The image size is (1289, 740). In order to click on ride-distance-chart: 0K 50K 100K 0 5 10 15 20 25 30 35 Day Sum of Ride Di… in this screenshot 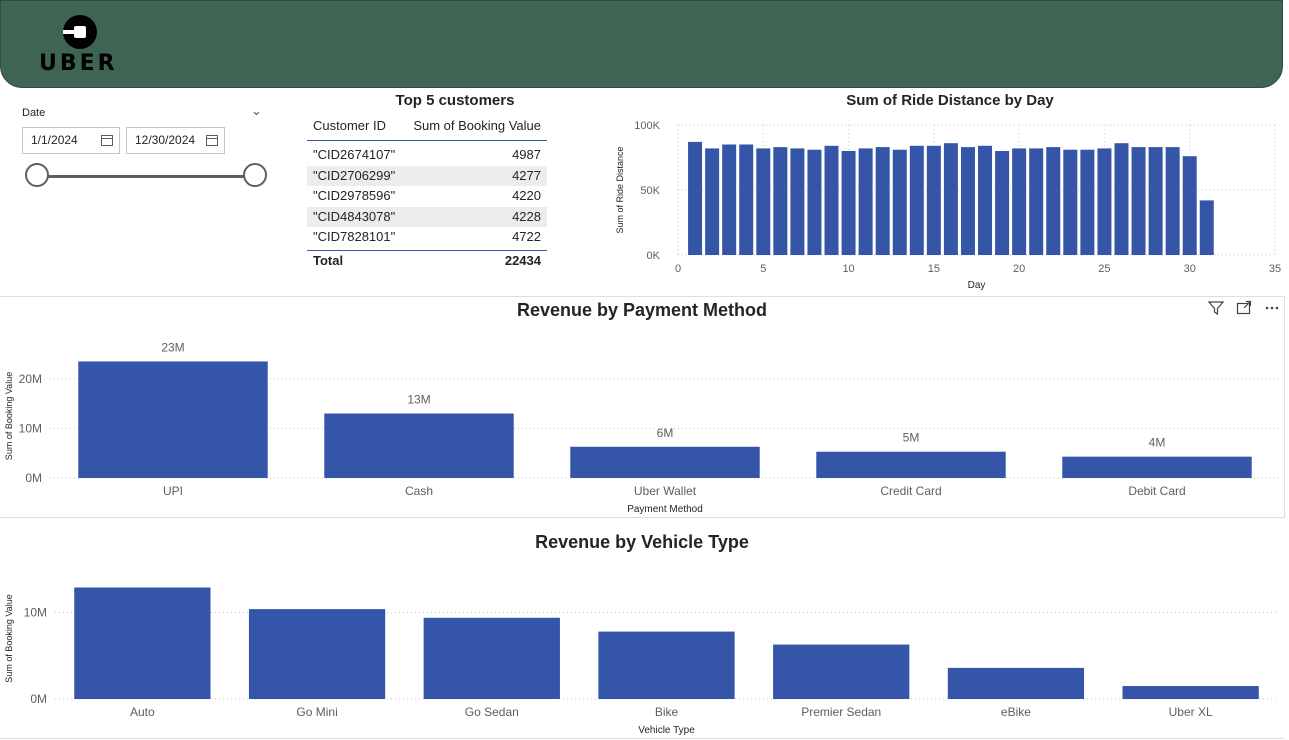, I will do `click(944, 202)`.